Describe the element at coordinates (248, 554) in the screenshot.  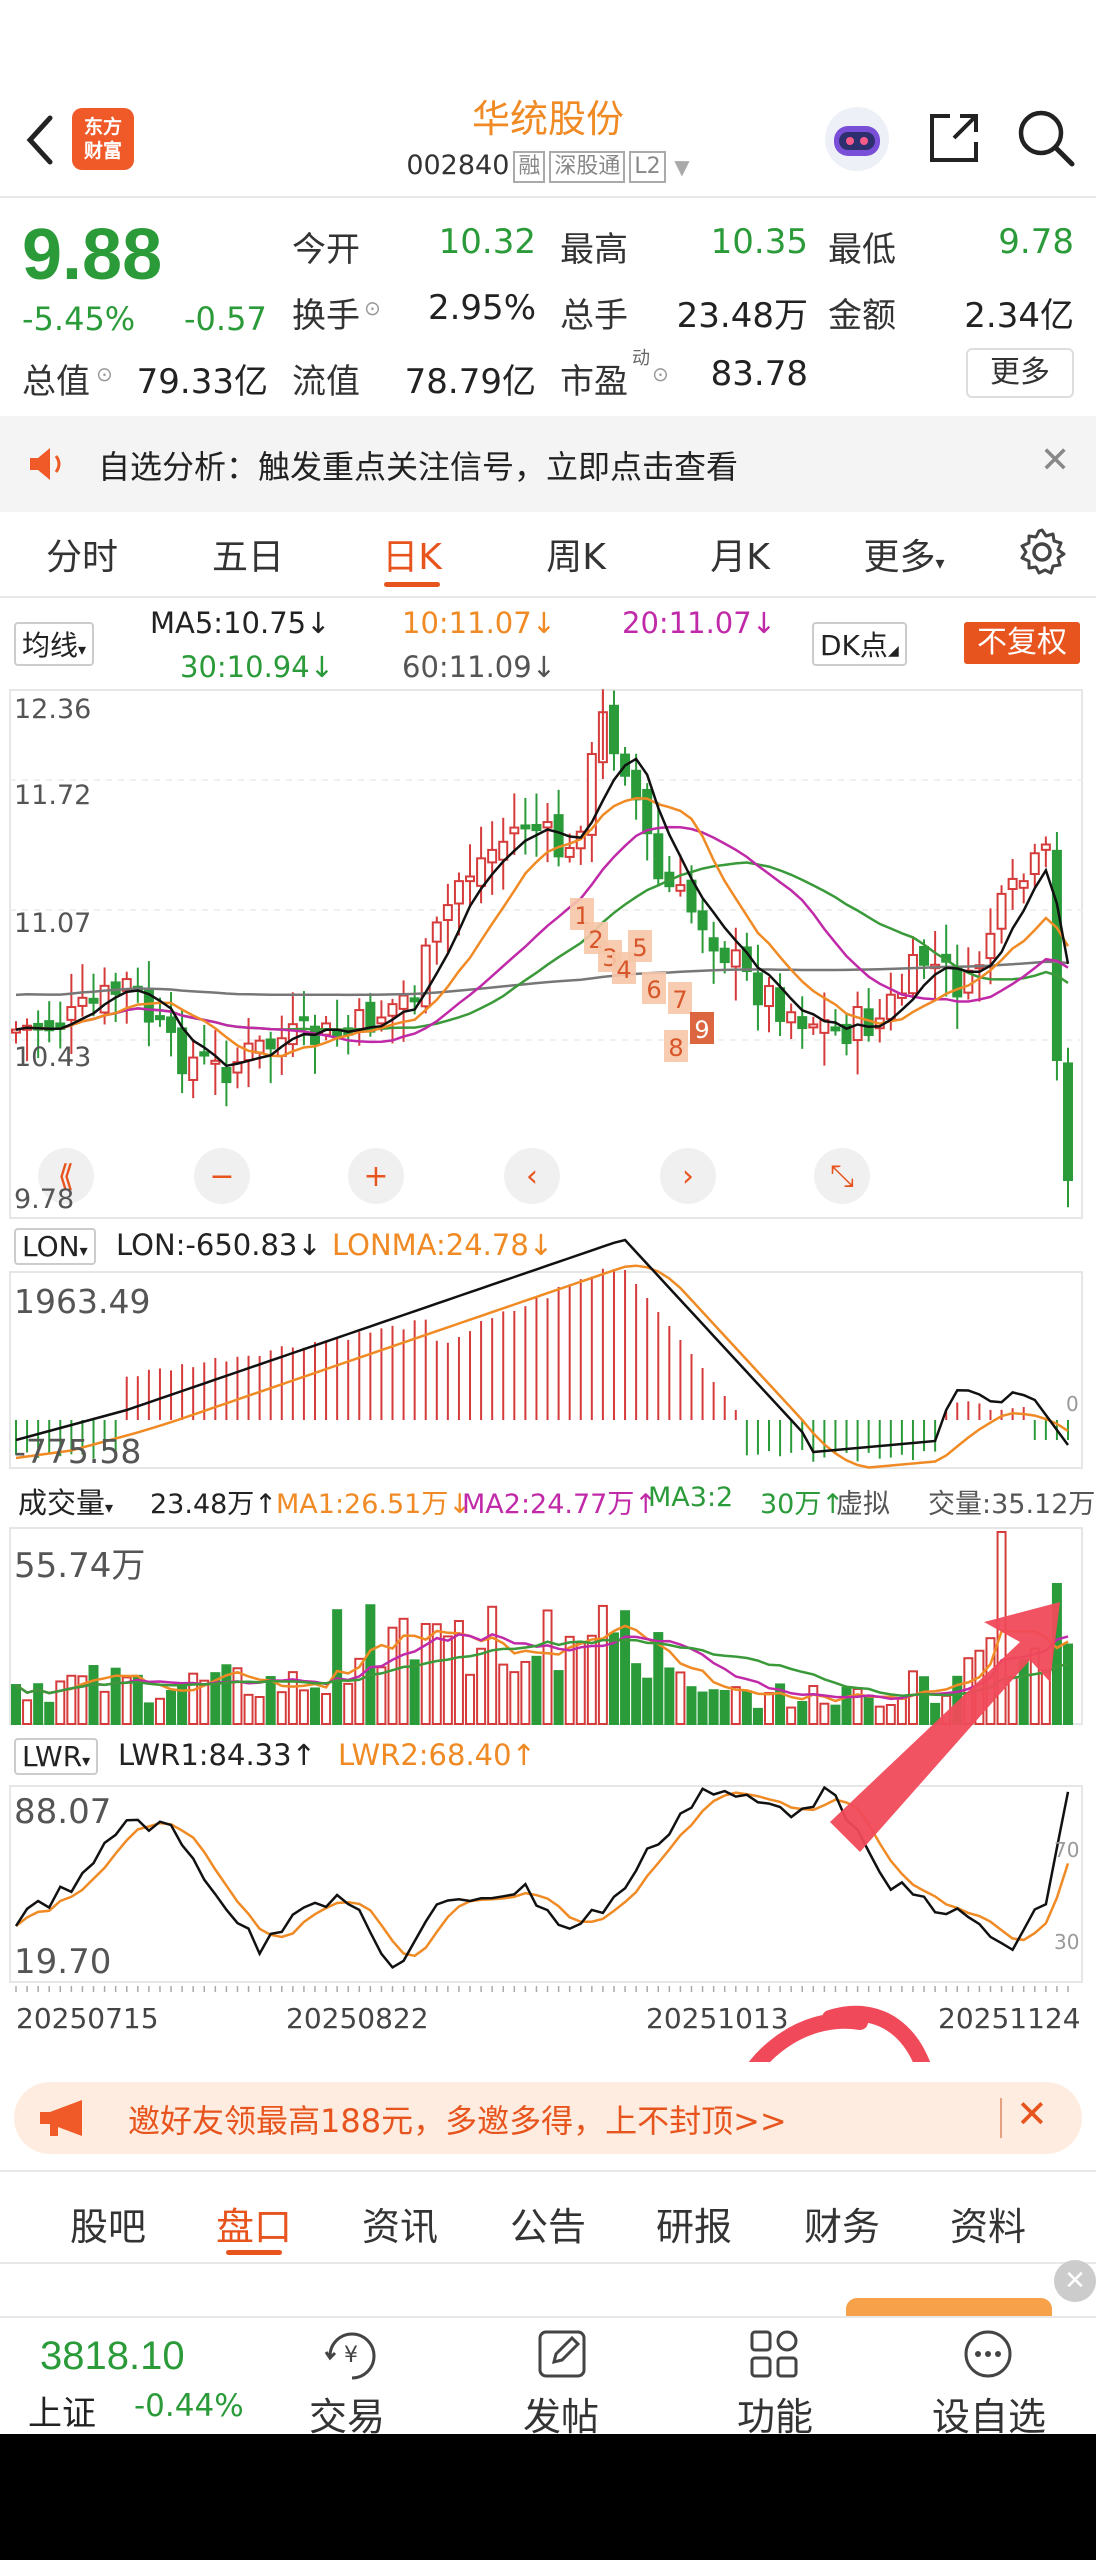
I see `tab-five-day: 五日` at that location.